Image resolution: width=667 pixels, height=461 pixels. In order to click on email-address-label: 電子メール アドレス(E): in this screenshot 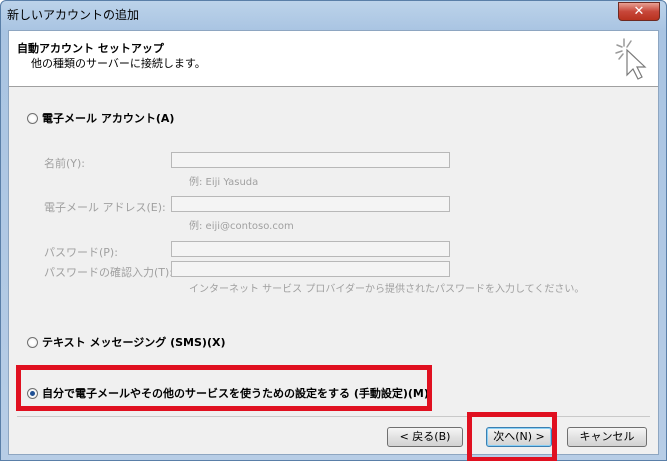, I will do `click(105, 207)`.